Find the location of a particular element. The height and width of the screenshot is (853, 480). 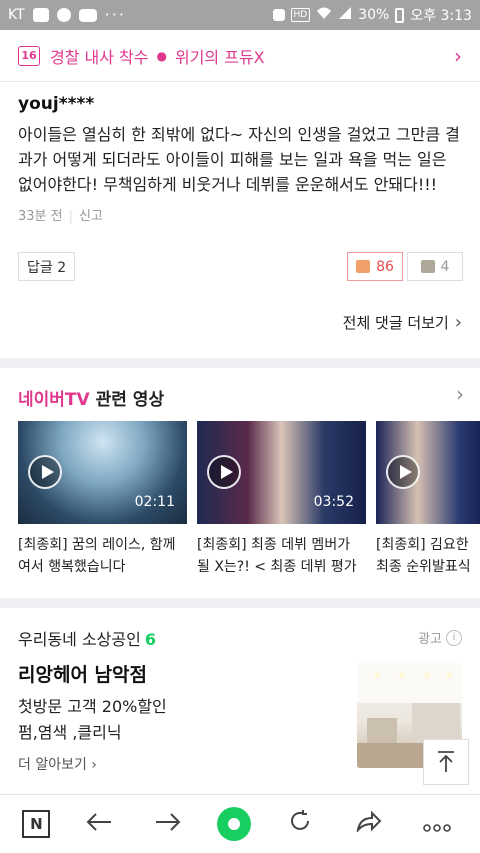

video-card: [최종회] 김요한 최종 순위발표식 is located at coordinates (428, 499).